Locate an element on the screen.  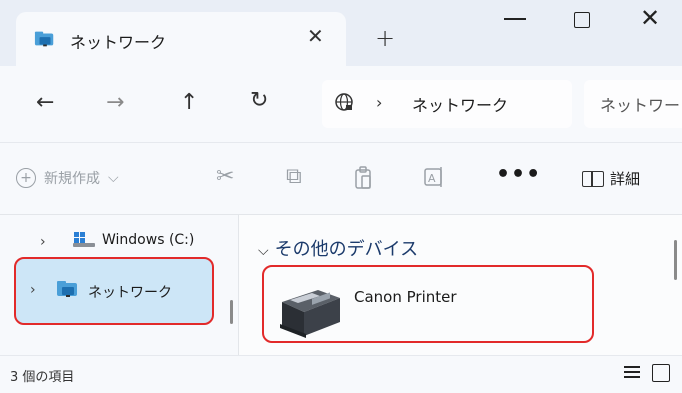
status-bar is located at coordinates (341, 374).